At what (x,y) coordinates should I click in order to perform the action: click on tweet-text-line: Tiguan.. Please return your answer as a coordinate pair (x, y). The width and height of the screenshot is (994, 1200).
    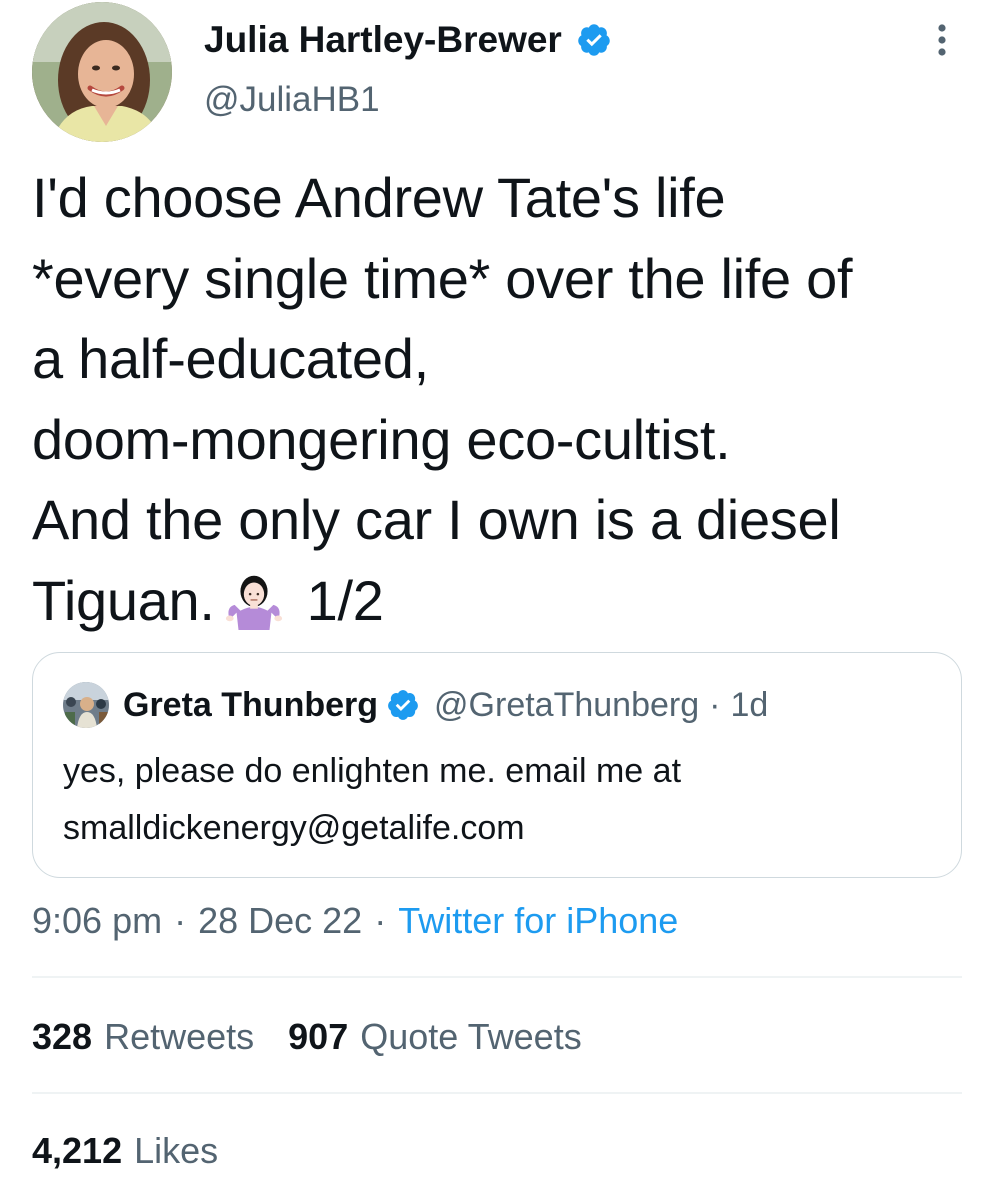
    Looking at the image, I should click on (123, 600).